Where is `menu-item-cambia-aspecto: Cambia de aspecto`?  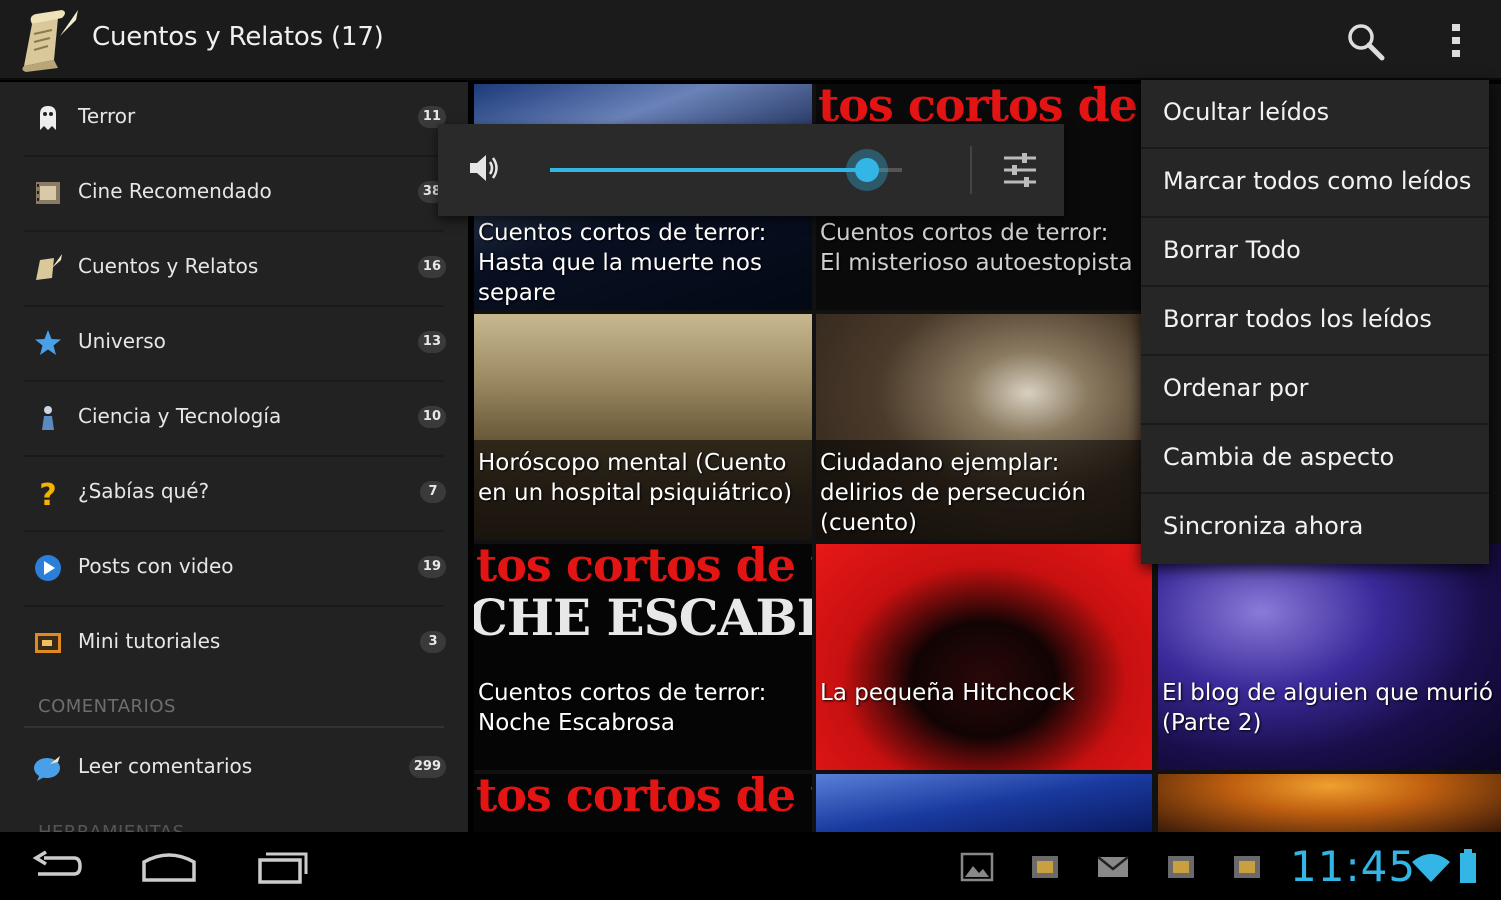 menu-item-cambia-aspecto: Cambia de aspecto is located at coordinates (1315, 459).